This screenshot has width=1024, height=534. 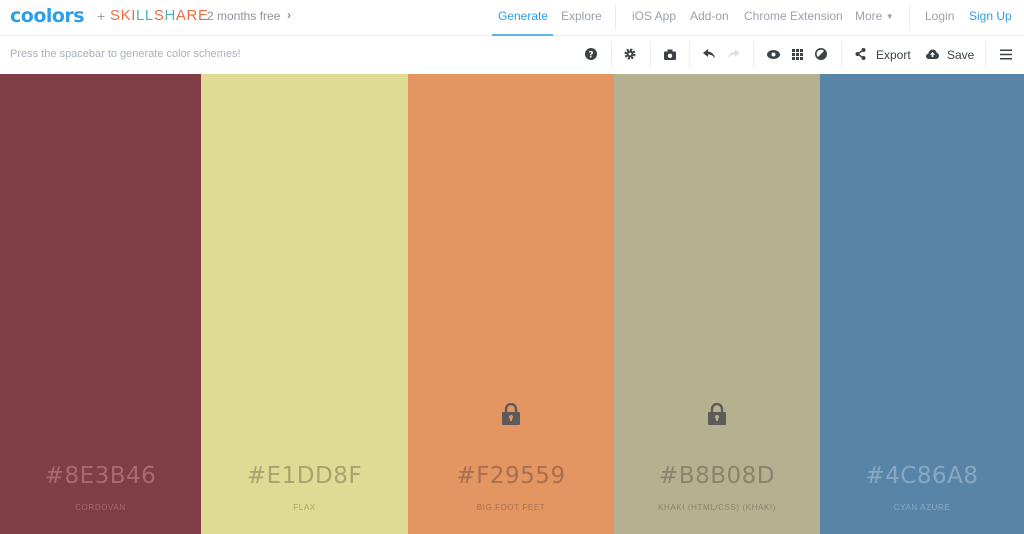 What do you see at coordinates (511, 507) in the screenshot?
I see `color-name: BIG FOOT FEET` at bounding box center [511, 507].